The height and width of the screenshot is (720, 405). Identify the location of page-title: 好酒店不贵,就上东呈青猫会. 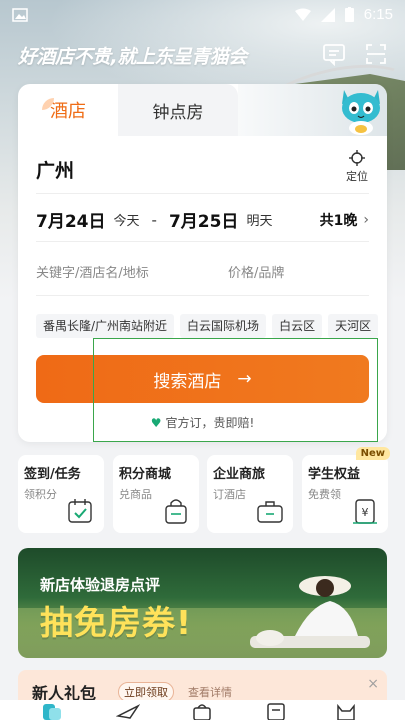
(132, 57).